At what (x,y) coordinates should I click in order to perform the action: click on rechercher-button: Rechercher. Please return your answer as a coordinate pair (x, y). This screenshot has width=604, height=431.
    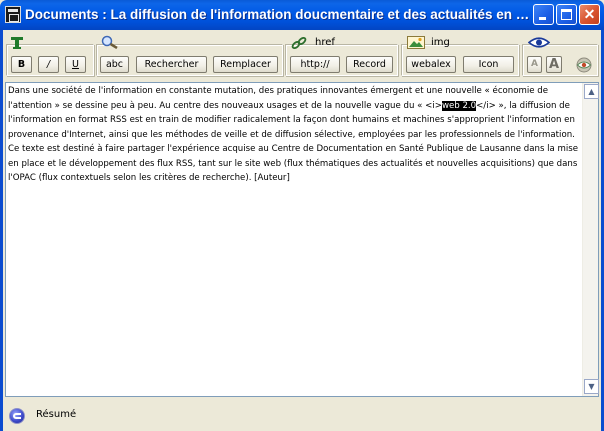
    Looking at the image, I should click on (171, 64).